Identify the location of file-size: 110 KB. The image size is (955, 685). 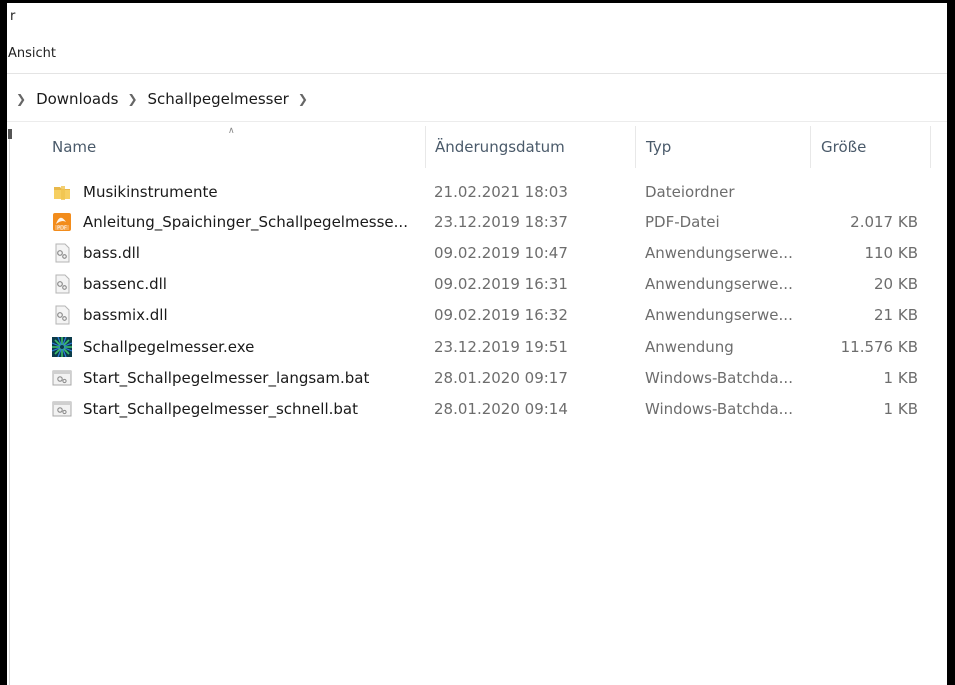
(891, 253).